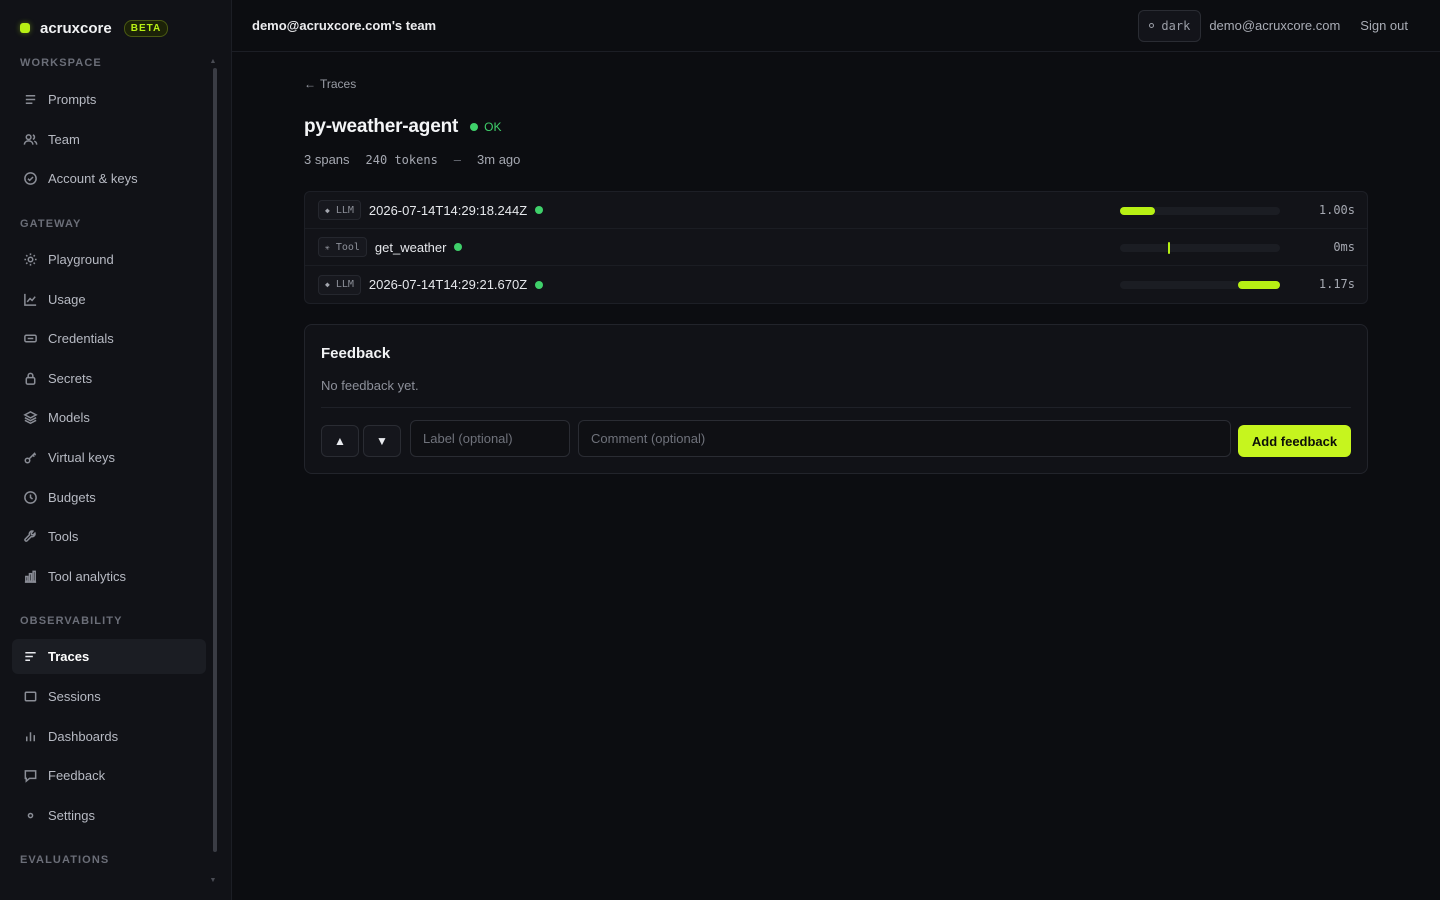 Image resolution: width=1440 pixels, height=900 pixels. I want to click on span-row: ◆ LLM 2026-07-14T14:29:21.670Z 1.17s, so click(836, 284).